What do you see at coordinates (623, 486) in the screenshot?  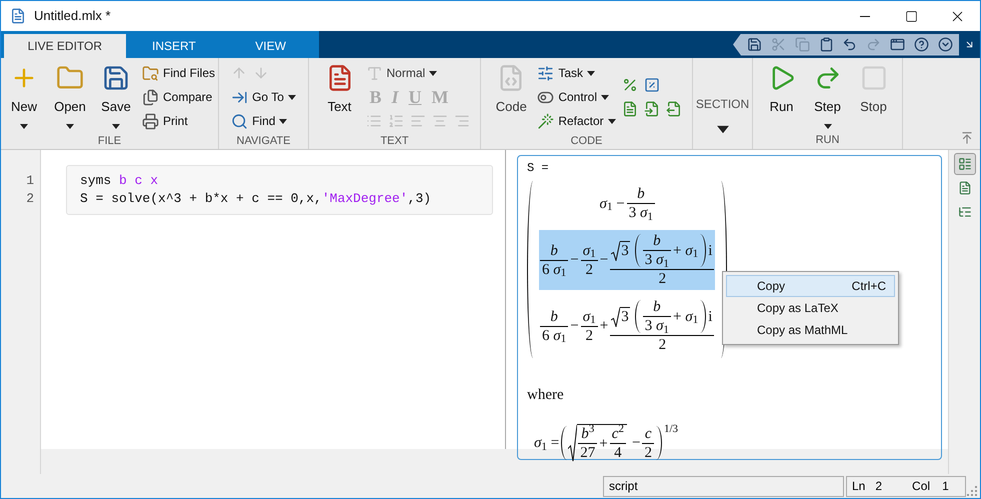 I see `status-text: script` at bounding box center [623, 486].